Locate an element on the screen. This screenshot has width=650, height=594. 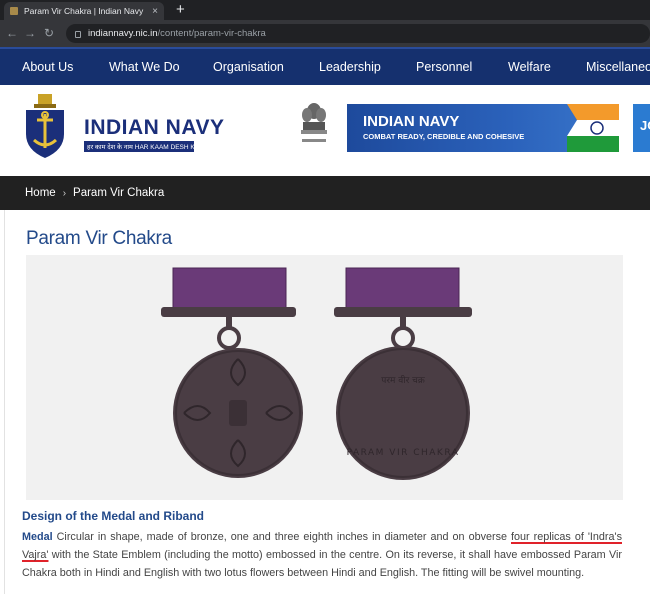
nav-organisation: Organisation is located at coordinates (248, 67).